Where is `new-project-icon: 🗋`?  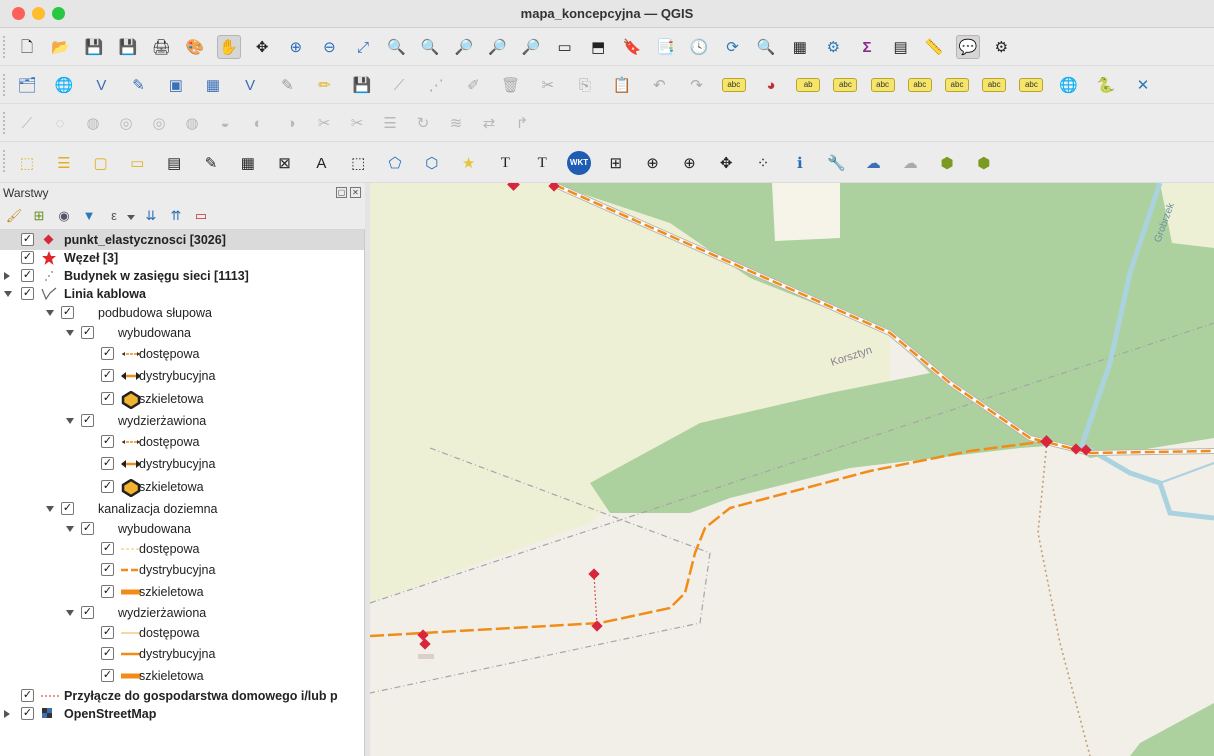
new-project-icon: 🗋 is located at coordinates (27, 47).